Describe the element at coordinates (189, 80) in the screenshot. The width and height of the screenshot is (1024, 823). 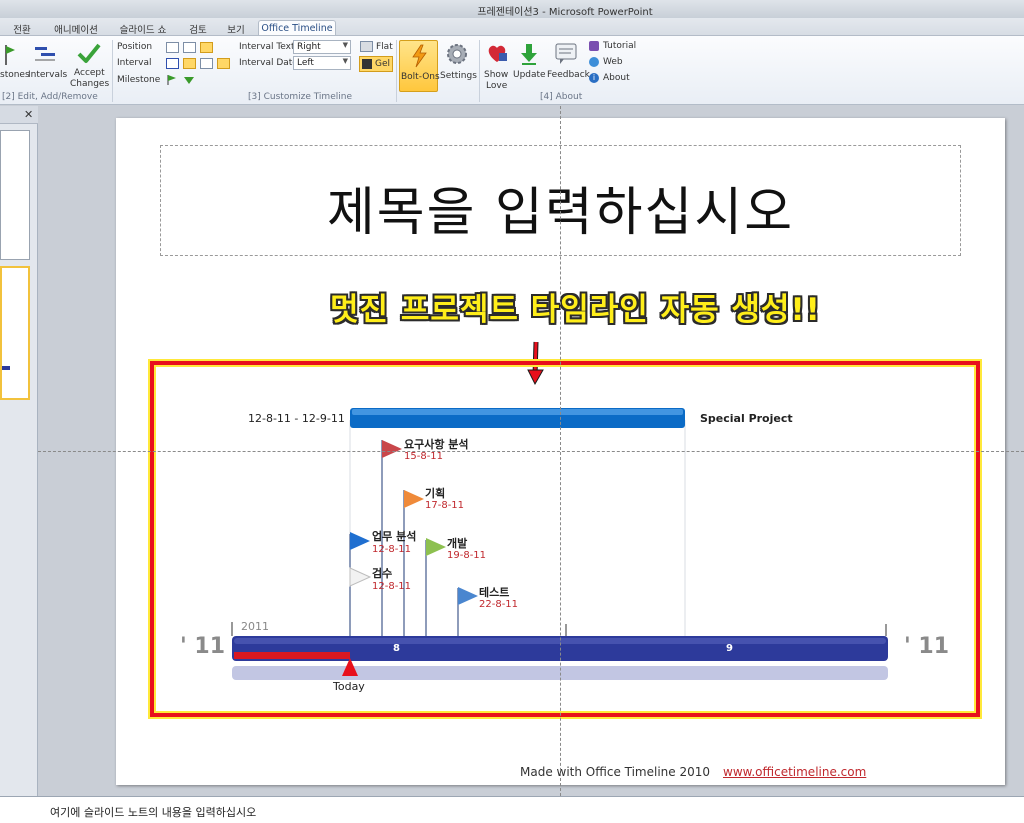
I see `milestone-arrow-down-icon` at that location.